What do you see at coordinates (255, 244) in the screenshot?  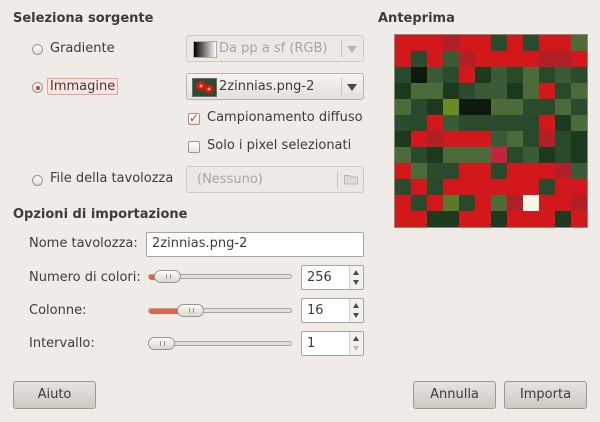 I see `palette-name-field: 2zinnias.png-2` at bounding box center [255, 244].